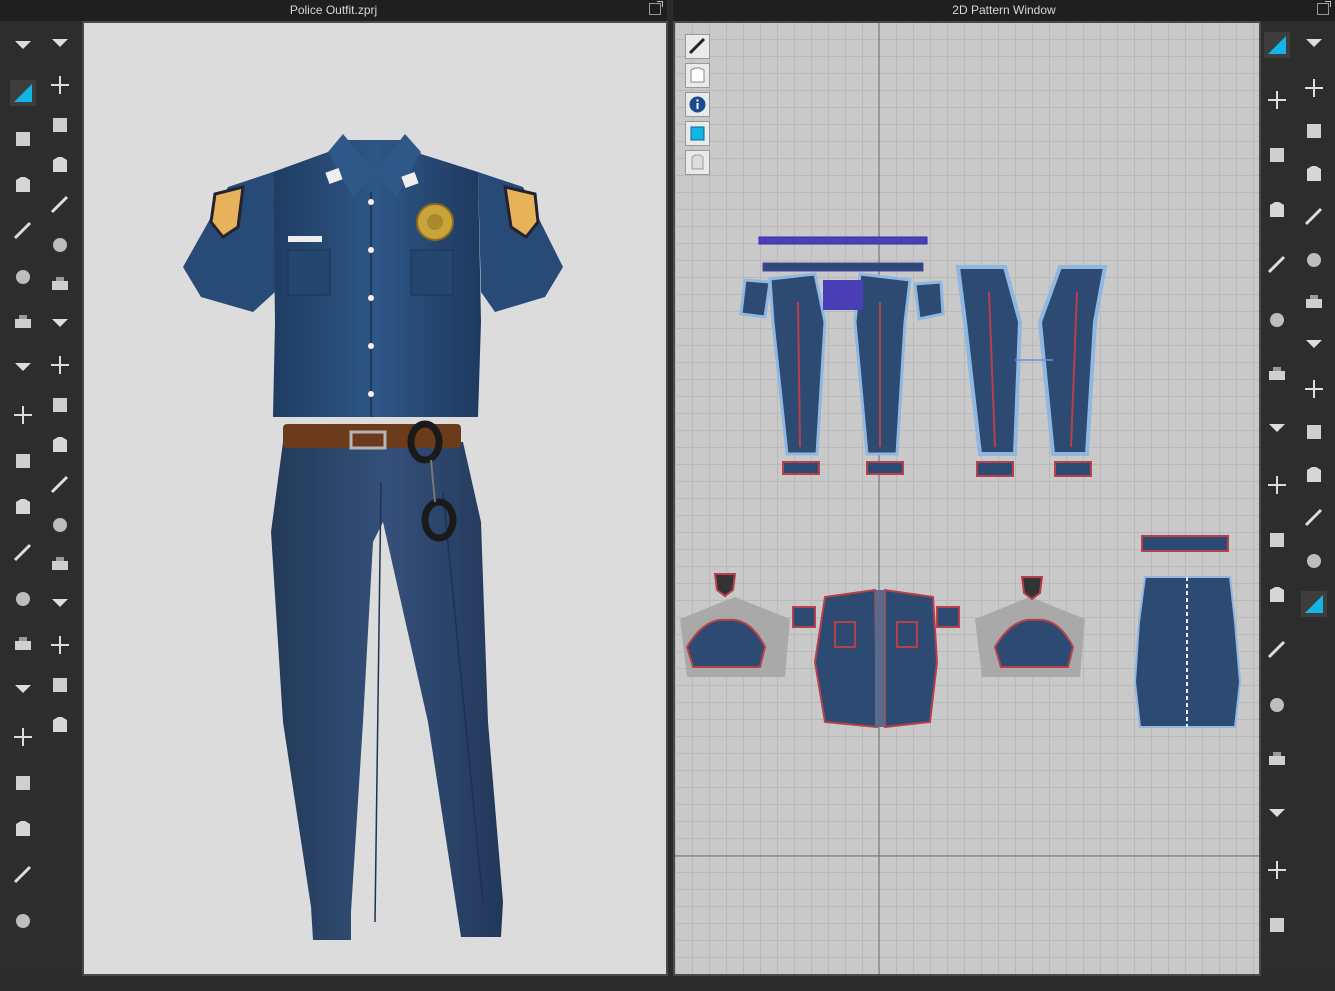 This screenshot has width=1335, height=991. I want to click on view-shirt-icon, so click(697, 75).